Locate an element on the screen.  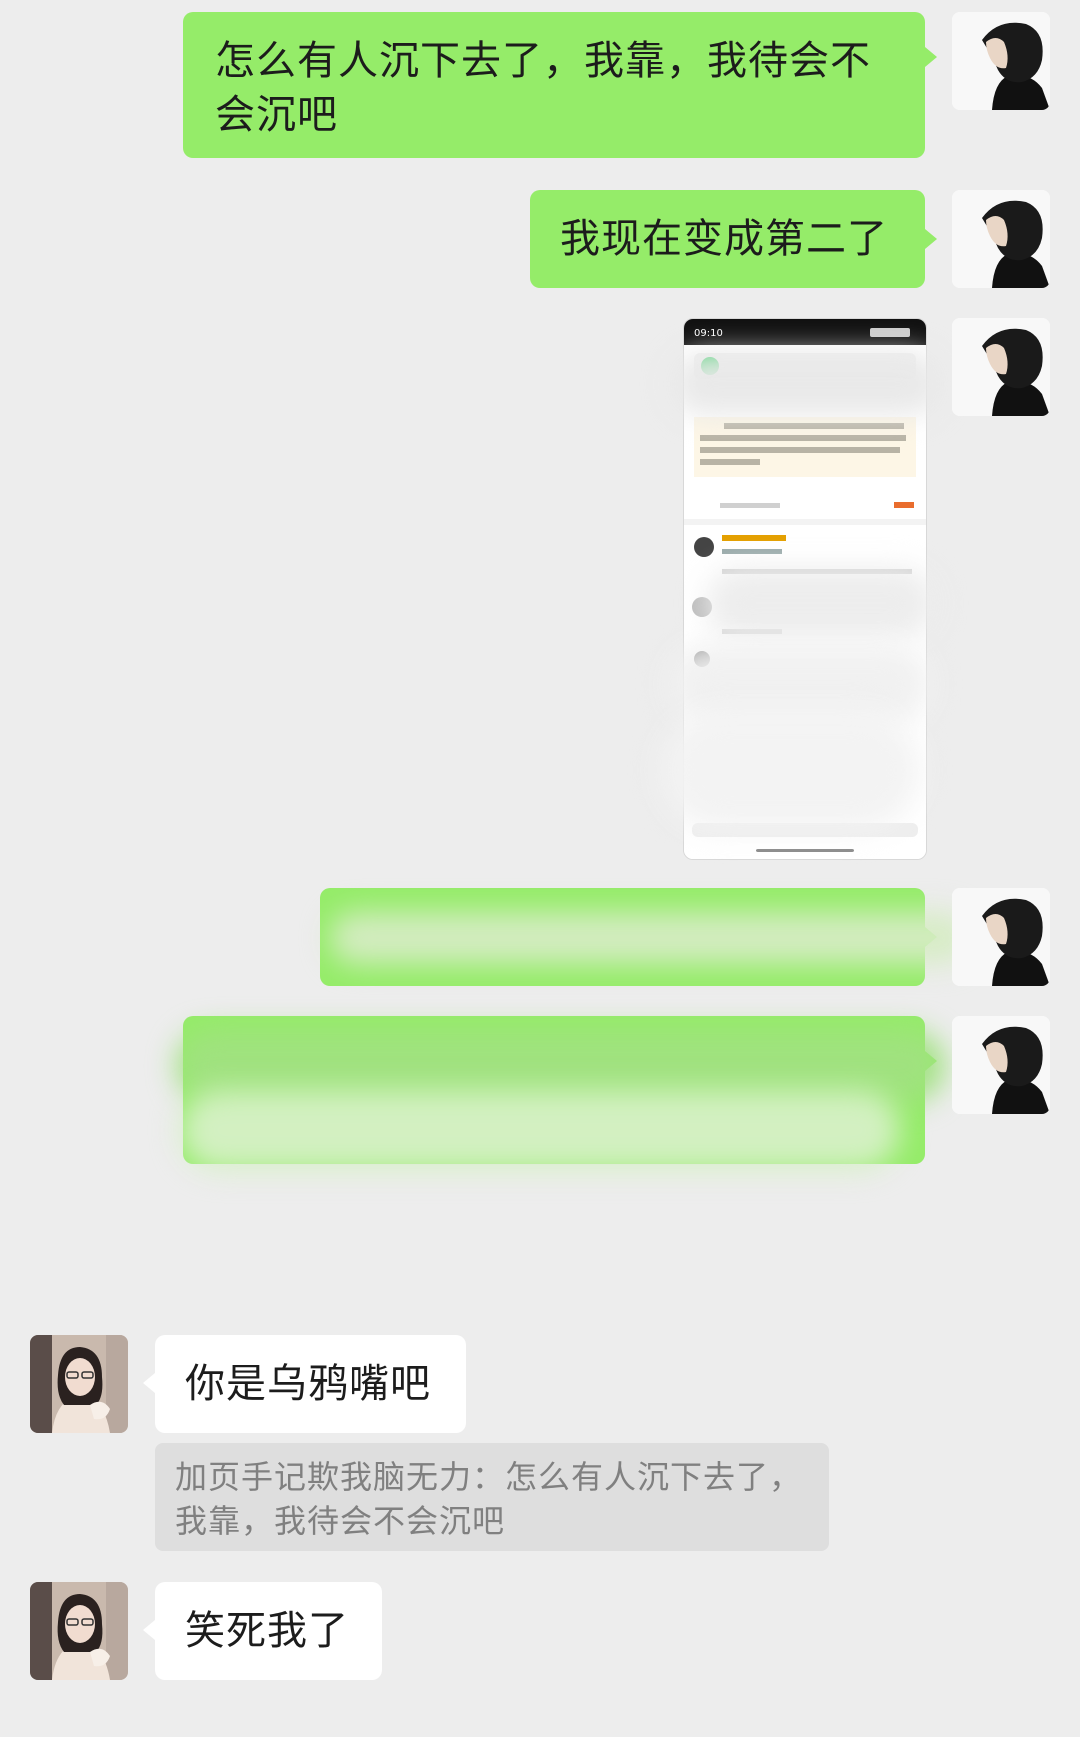
message-bubble-received: 你是乌鸦嘴吧 is located at coordinates (310, 1384).